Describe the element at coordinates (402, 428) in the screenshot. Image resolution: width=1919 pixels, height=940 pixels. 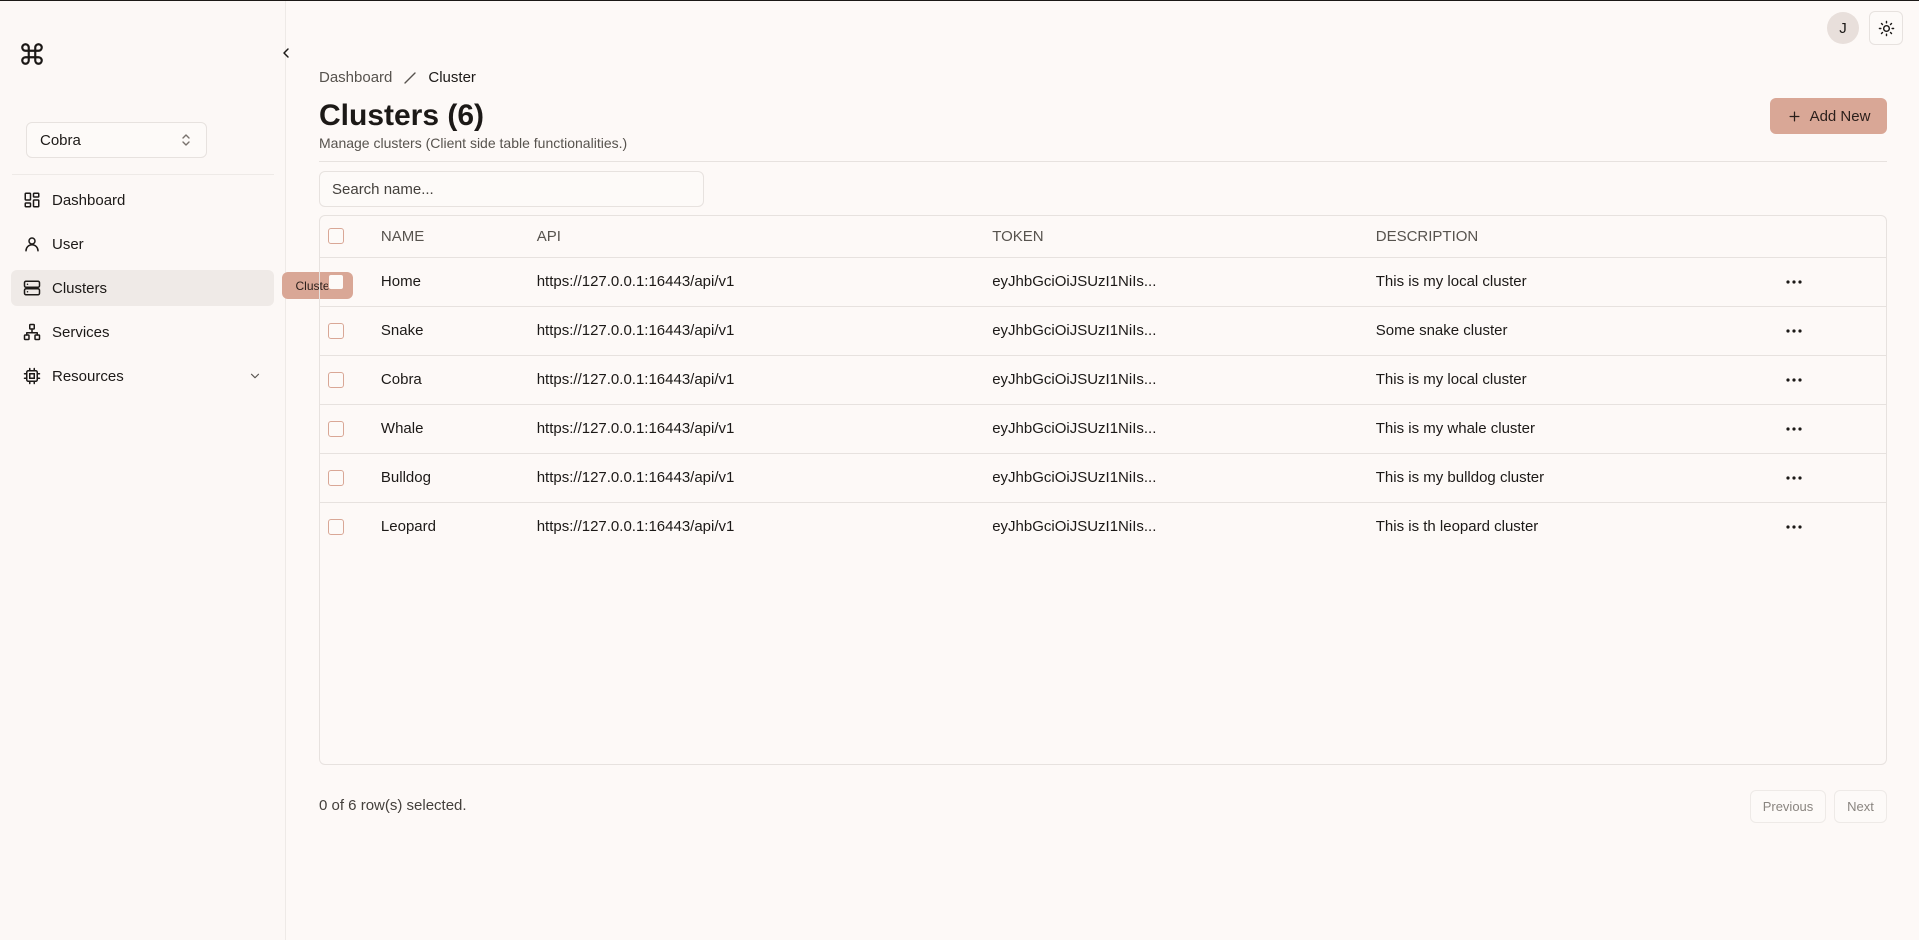
I see `cell-name: Whale` at that location.